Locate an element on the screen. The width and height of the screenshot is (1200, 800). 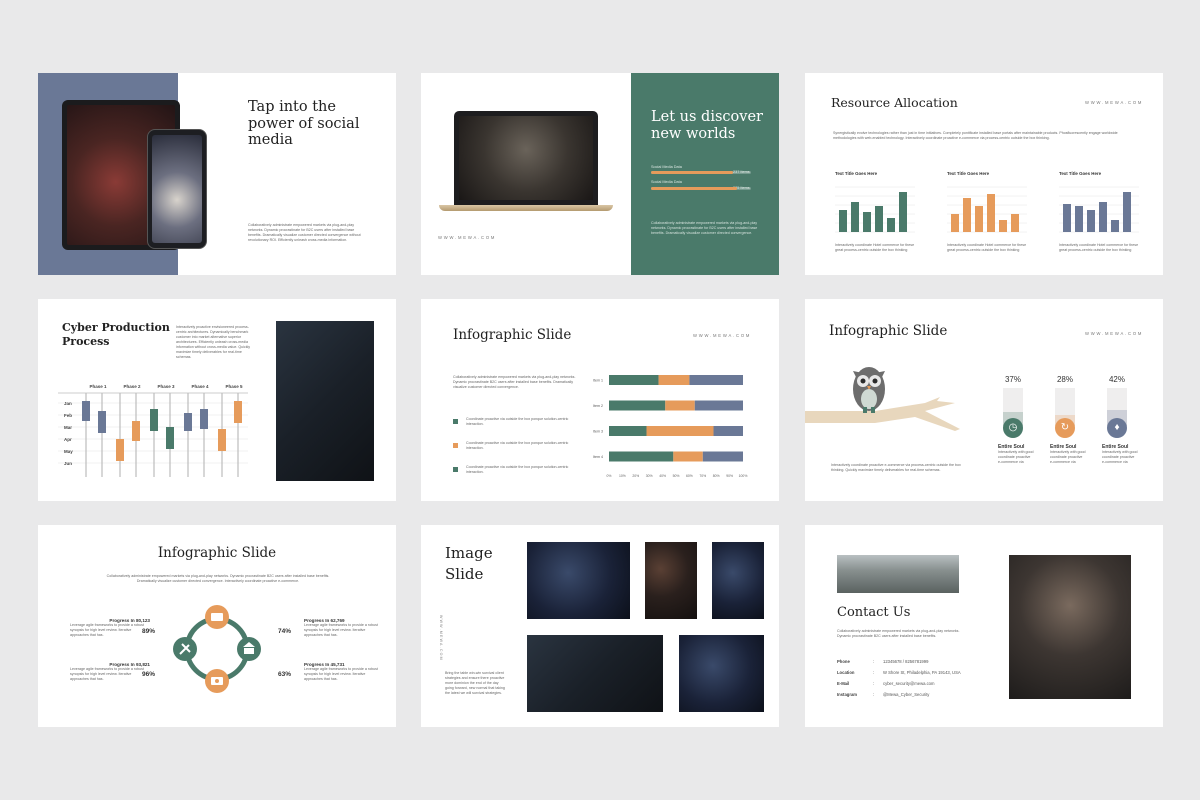
progress-percent: 89% is located at coordinates (149, 631).